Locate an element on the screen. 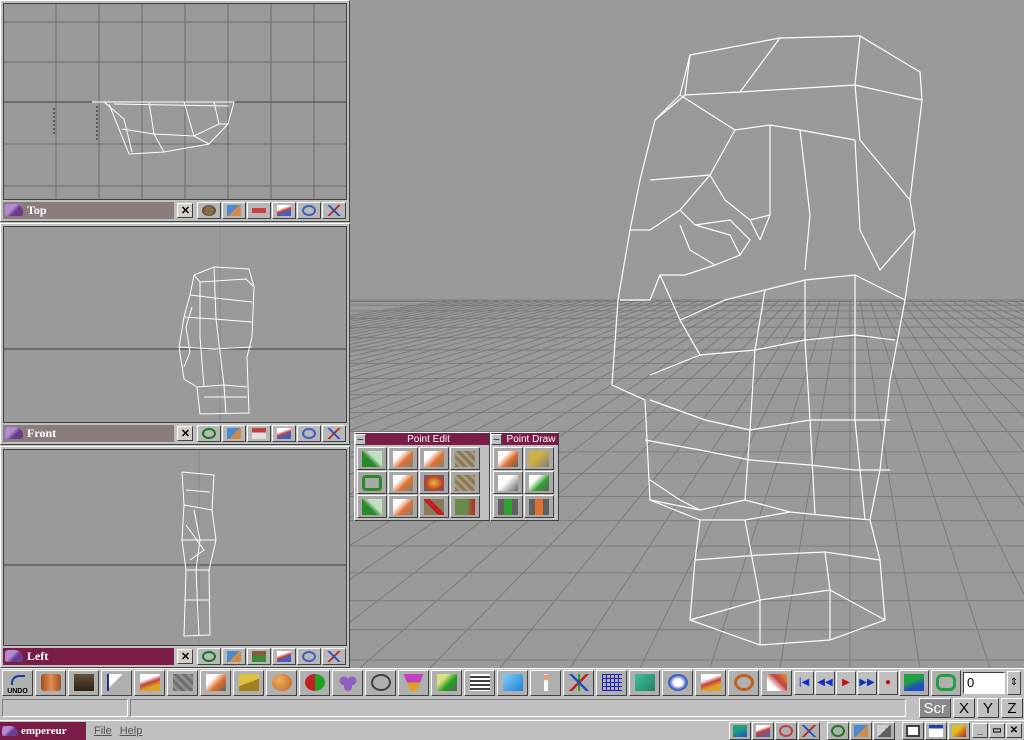 The image size is (1024, 740). render-sphere-icon is located at coordinates (209, 210).